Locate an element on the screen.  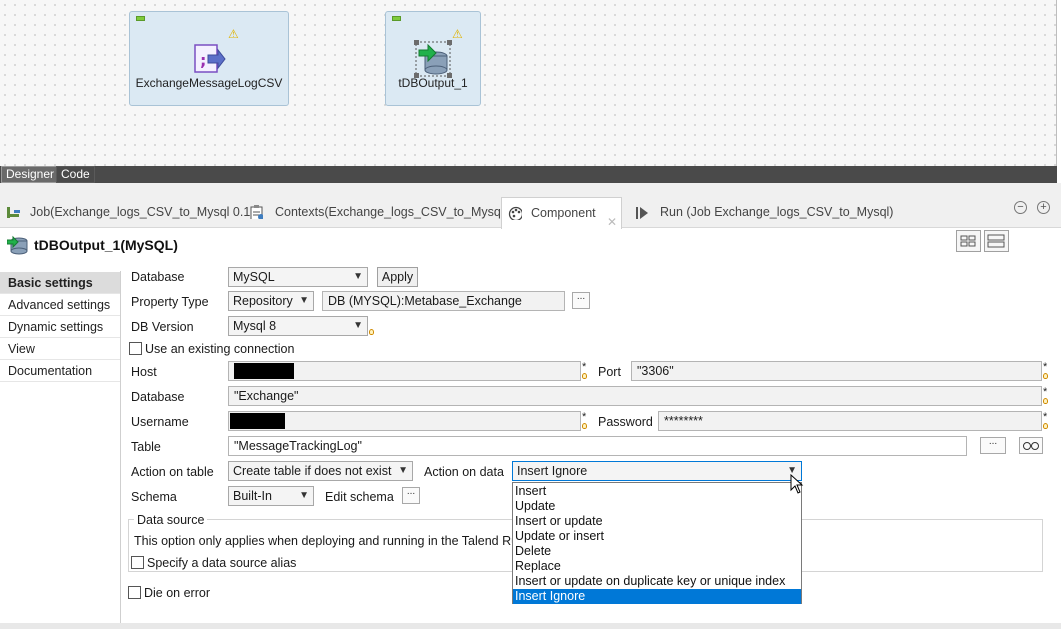
maximize-icon: + is located at coordinates (1043, 207).